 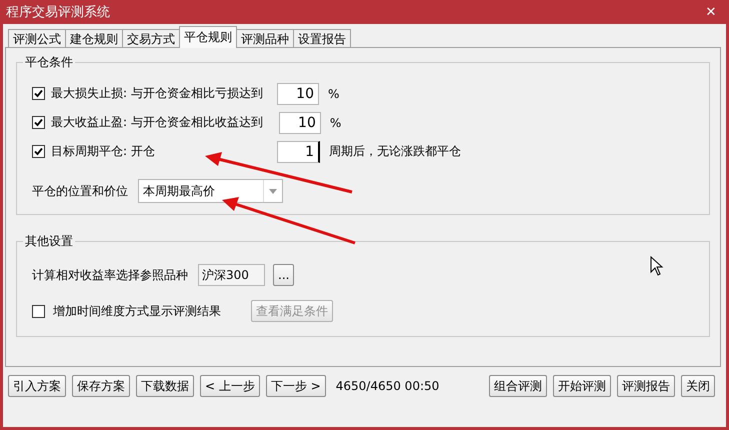 I want to click on toolbar-button: 下载数据, so click(x=165, y=386).